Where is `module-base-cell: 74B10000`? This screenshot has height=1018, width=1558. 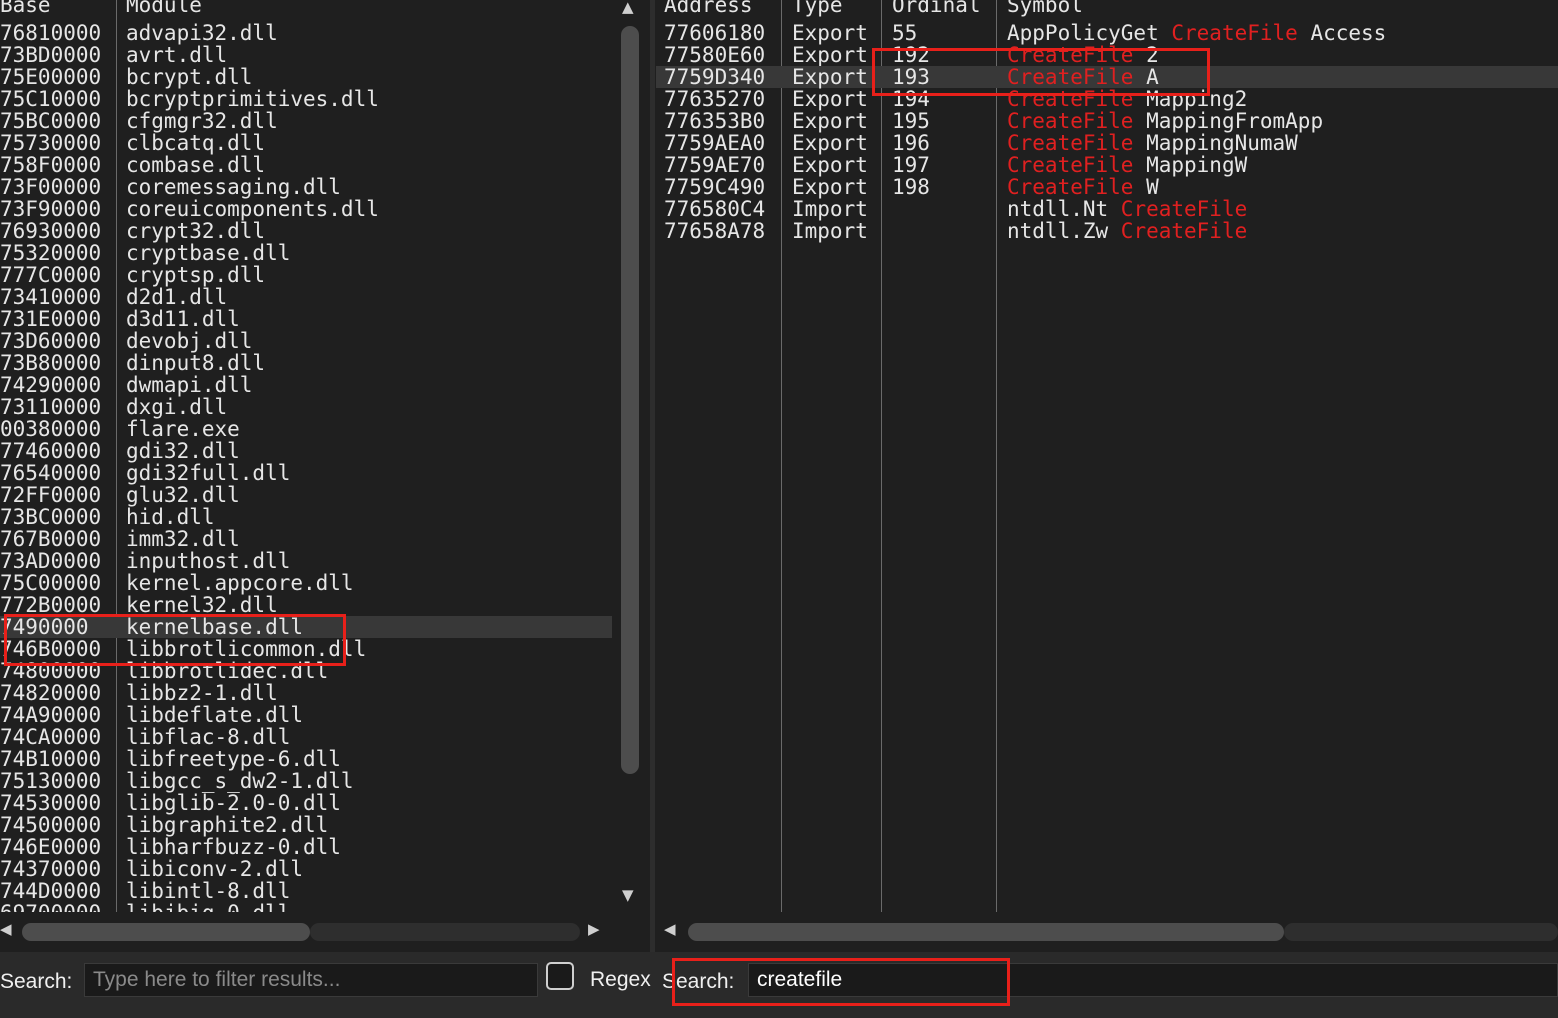
module-base-cell: 74B10000 is located at coordinates (51, 759).